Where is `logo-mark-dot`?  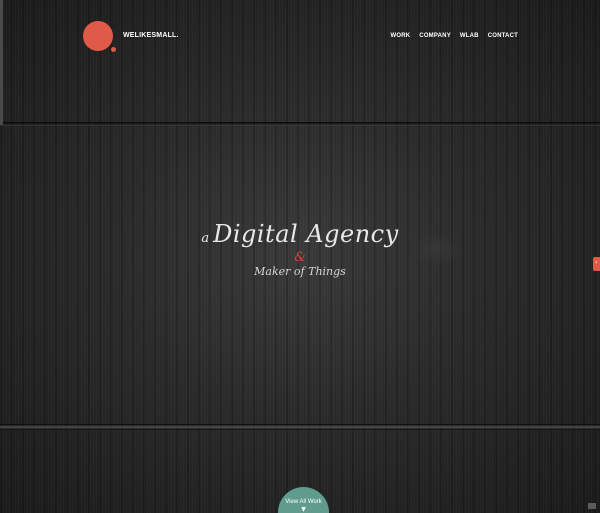
logo-mark-dot is located at coordinates (113, 49).